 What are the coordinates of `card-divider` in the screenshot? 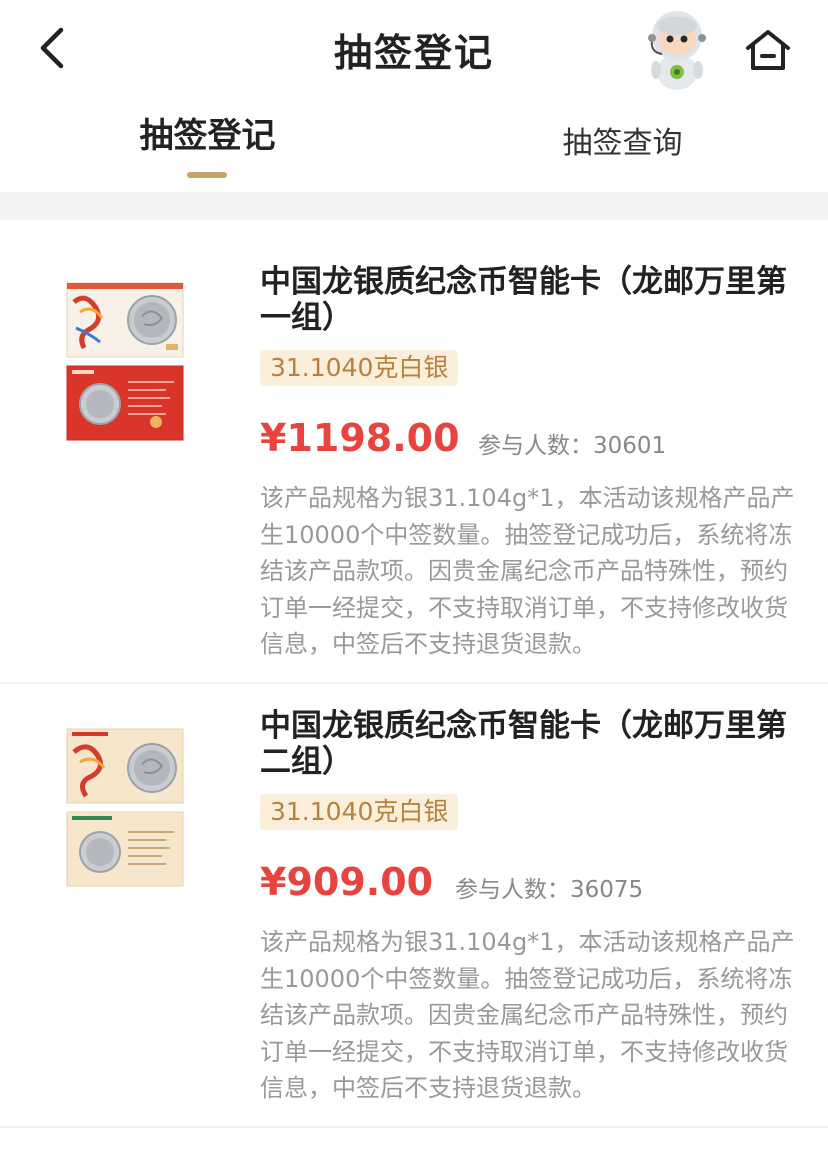 It's located at (414, 1127).